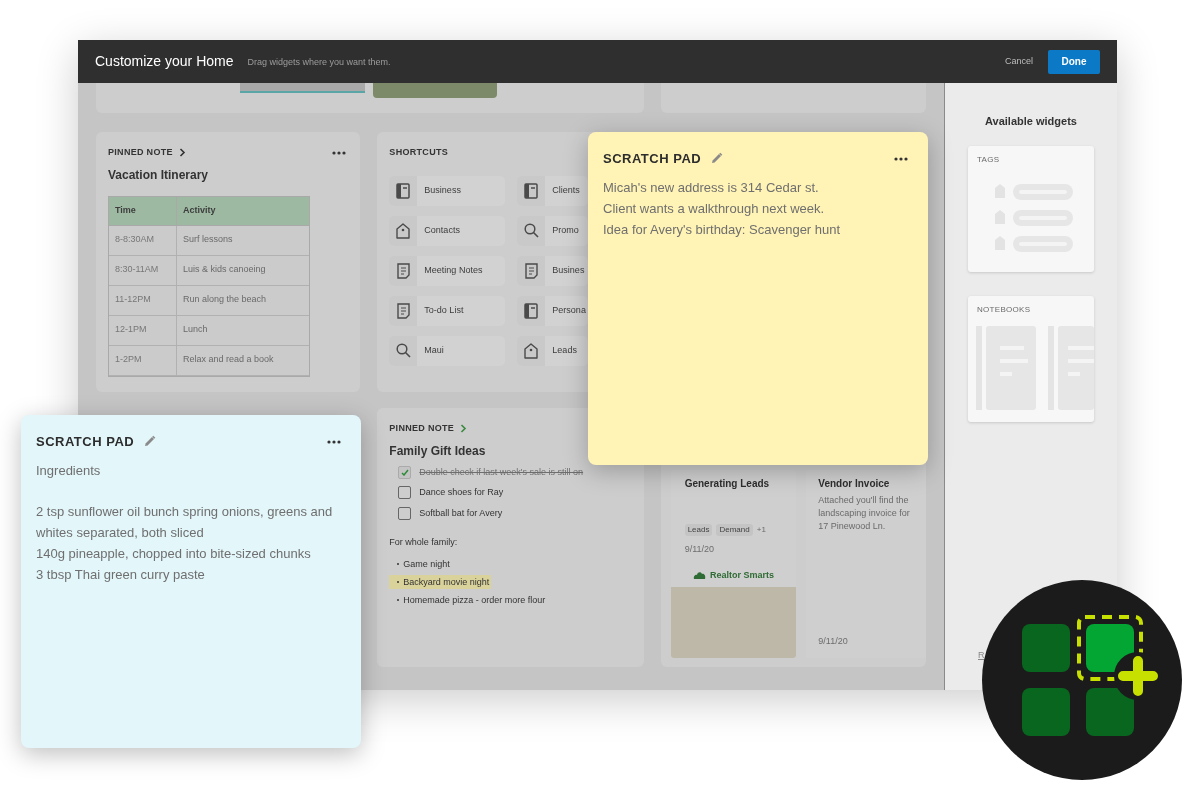  What do you see at coordinates (121, 574) in the screenshot?
I see `scratch-pad-line: 3 tbsp Thai green curry paste` at bounding box center [121, 574].